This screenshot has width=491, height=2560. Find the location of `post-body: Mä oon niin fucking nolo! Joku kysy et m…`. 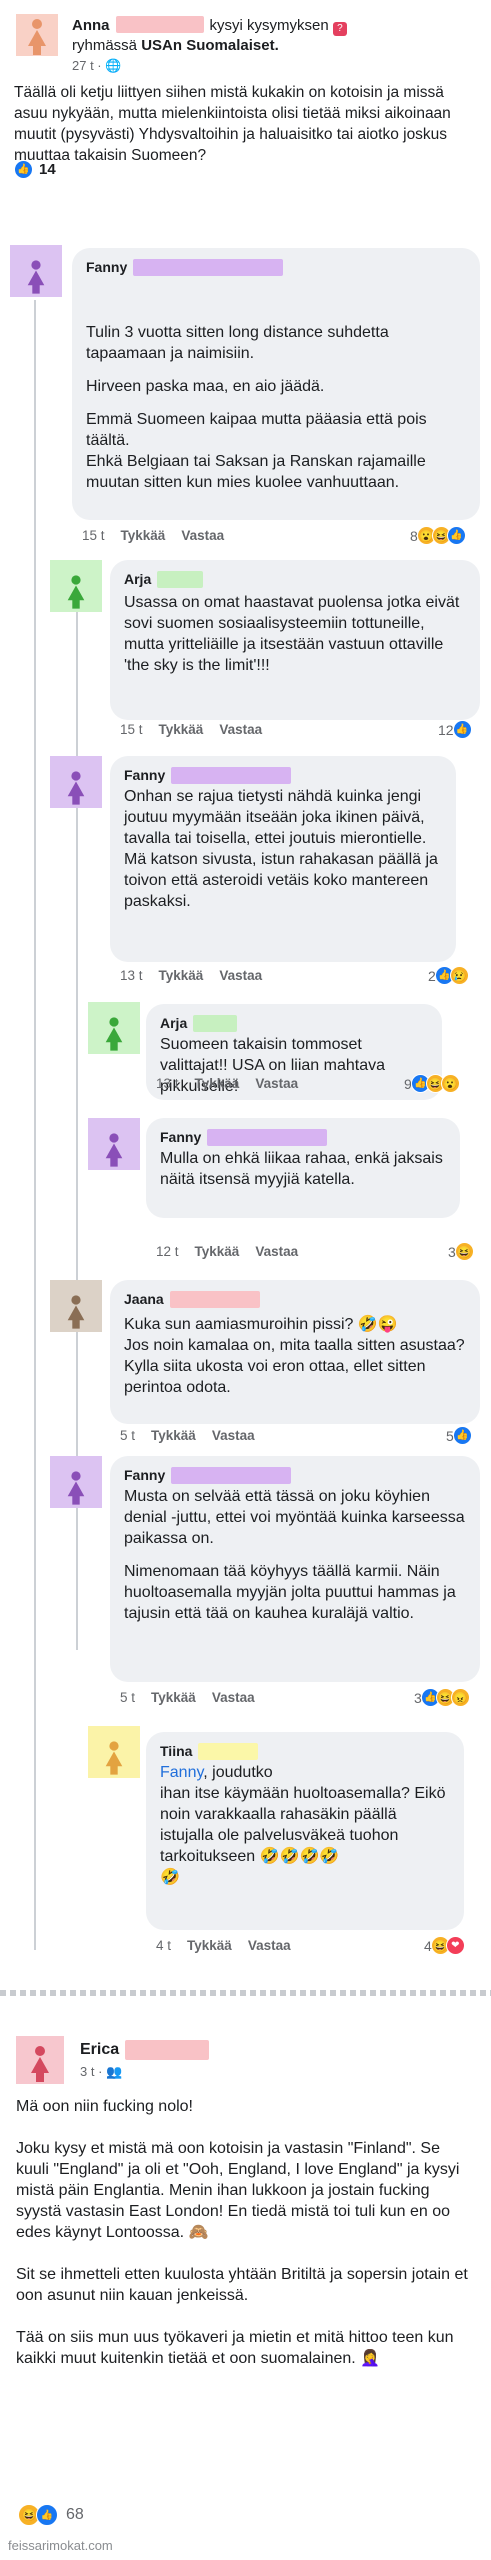

post-body: Mä oon niin fucking nolo! Joku kysy et m… is located at coordinates (242, 2232).